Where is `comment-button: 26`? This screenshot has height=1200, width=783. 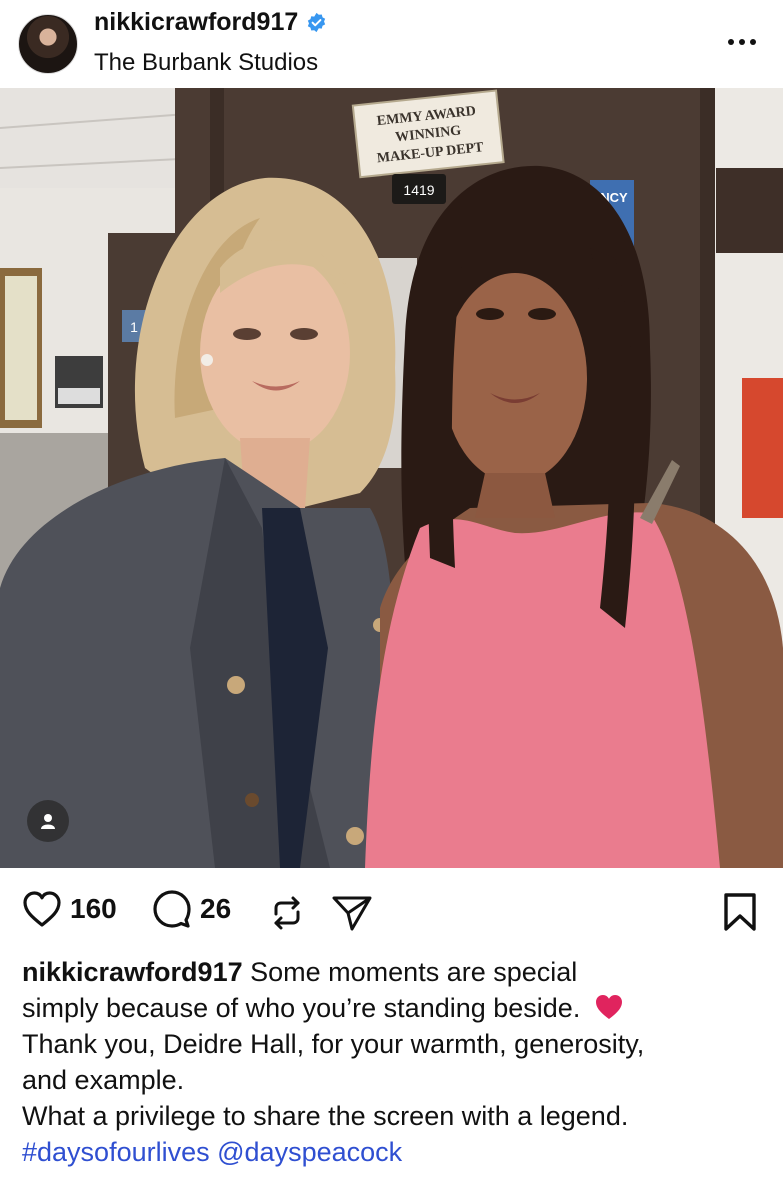 comment-button: 26 is located at coordinates (191, 909).